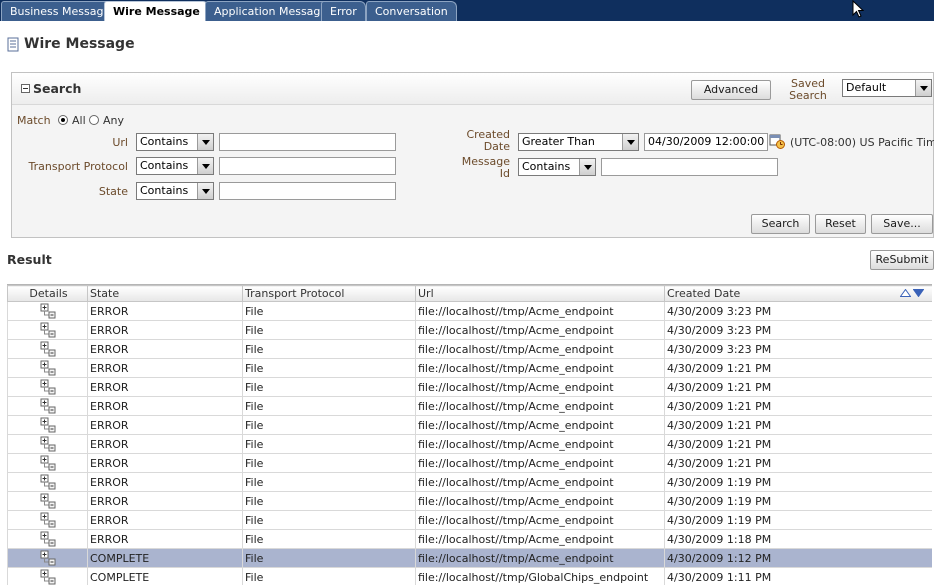  Describe the element at coordinates (175, 166) in the screenshot. I see `transport-protocol-operator-select: Contains` at that location.